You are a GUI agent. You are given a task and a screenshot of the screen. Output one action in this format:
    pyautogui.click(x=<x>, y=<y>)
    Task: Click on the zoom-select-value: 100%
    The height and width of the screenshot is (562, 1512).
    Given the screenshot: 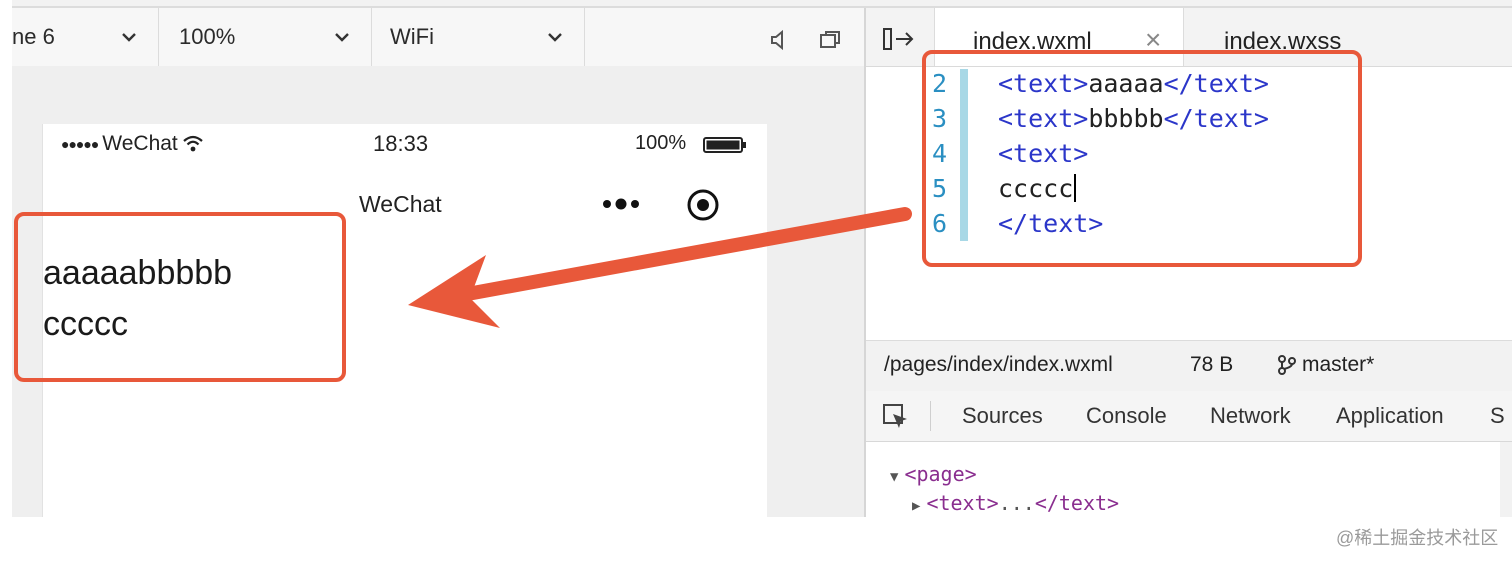 What is the action you would take?
    pyautogui.click(x=207, y=36)
    